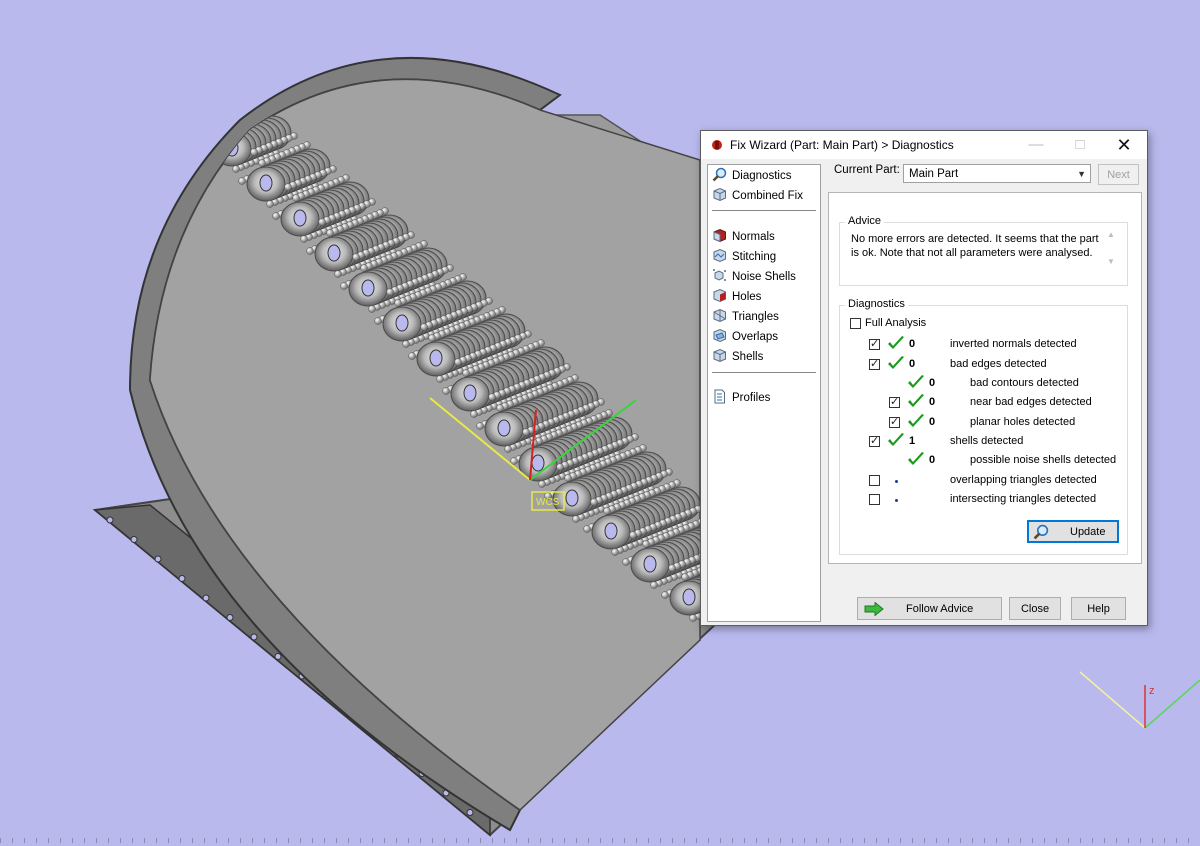 This screenshot has width=1200, height=846. I want to click on current-part-select: Main Part ▼, so click(997, 173).